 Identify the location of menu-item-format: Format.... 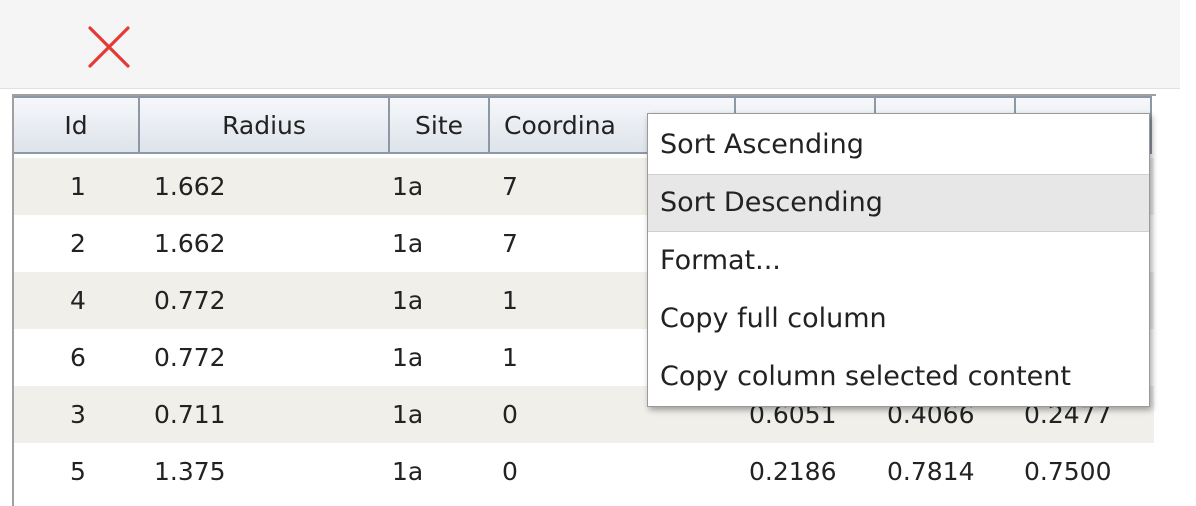
(898, 261).